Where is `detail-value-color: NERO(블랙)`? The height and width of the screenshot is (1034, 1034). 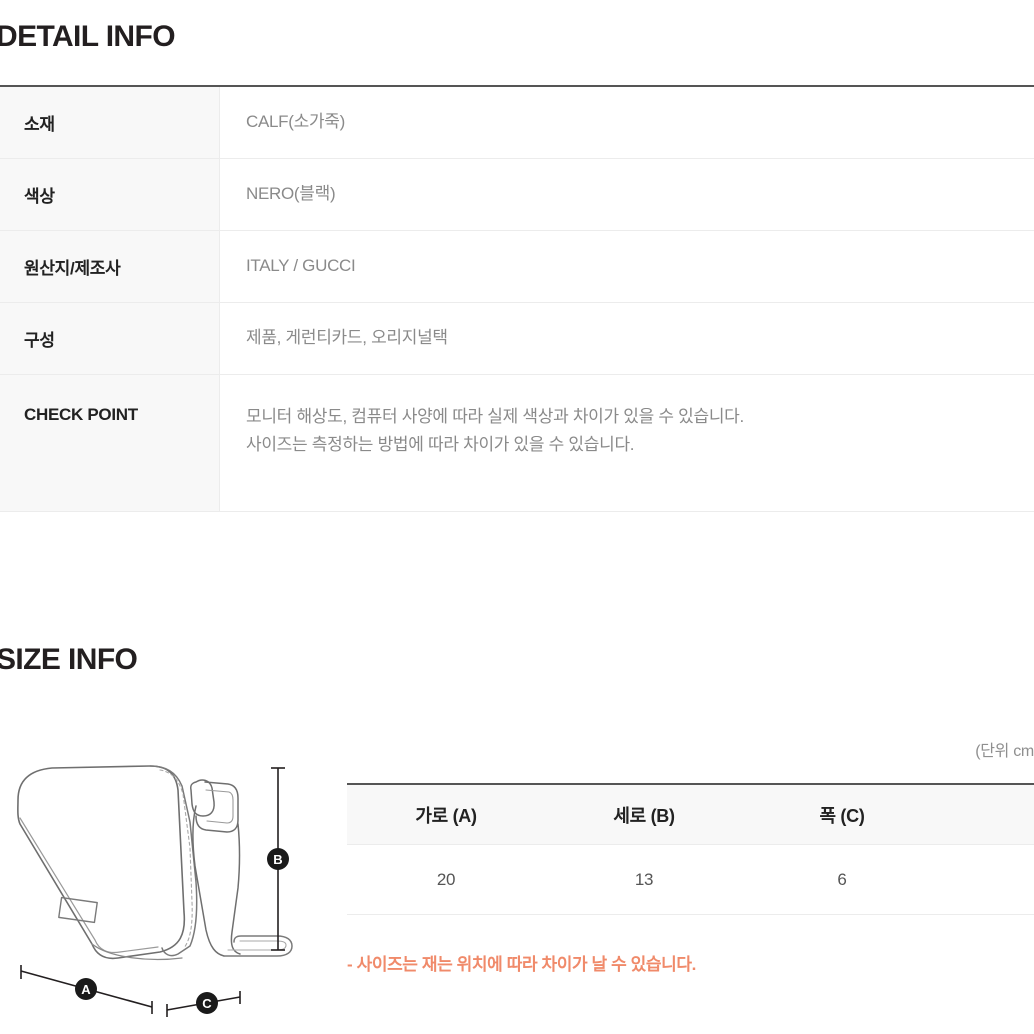 detail-value-color: NERO(블랙) is located at coordinates (627, 194).